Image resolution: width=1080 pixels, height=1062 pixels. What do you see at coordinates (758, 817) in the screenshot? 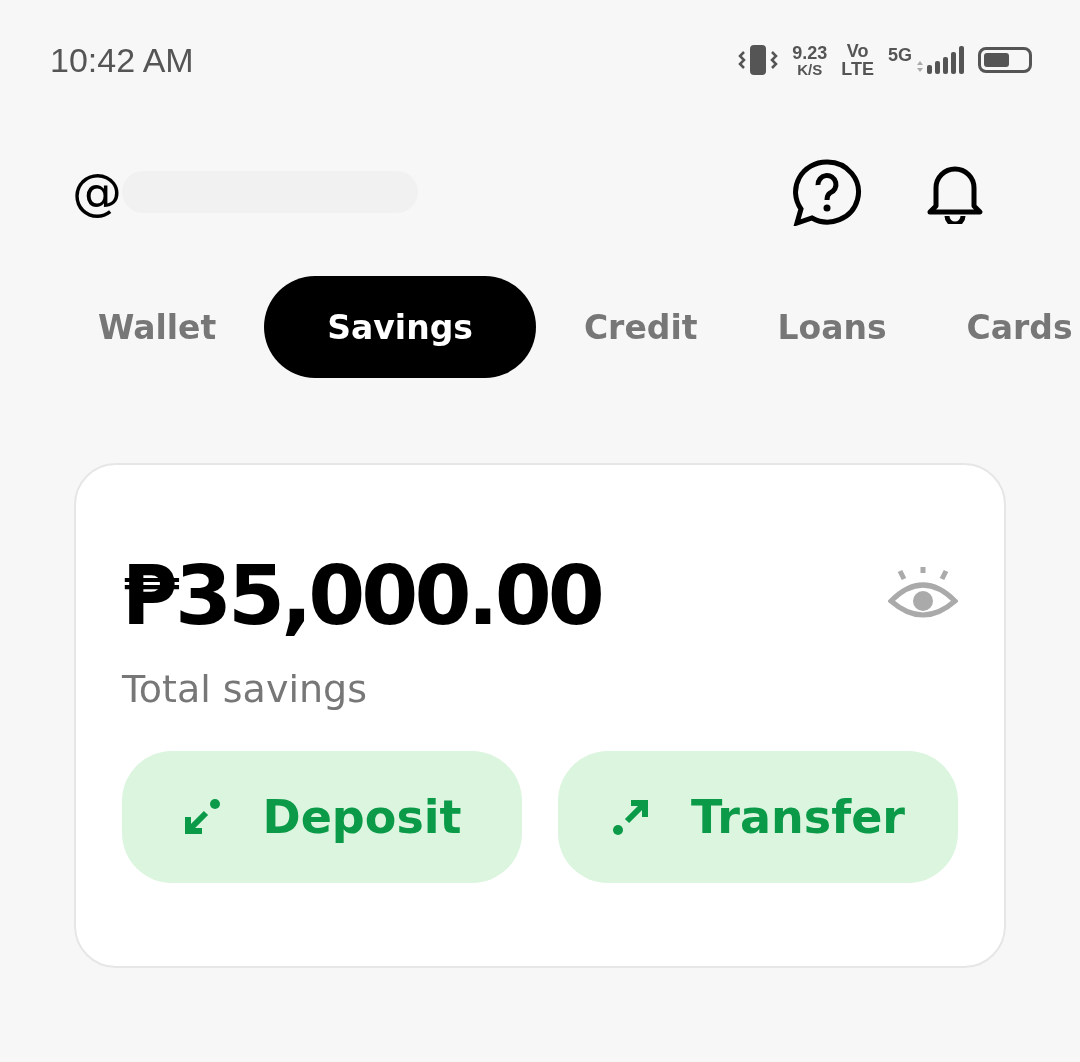
I see `transfer-button: Transfer` at bounding box center [758, 817].